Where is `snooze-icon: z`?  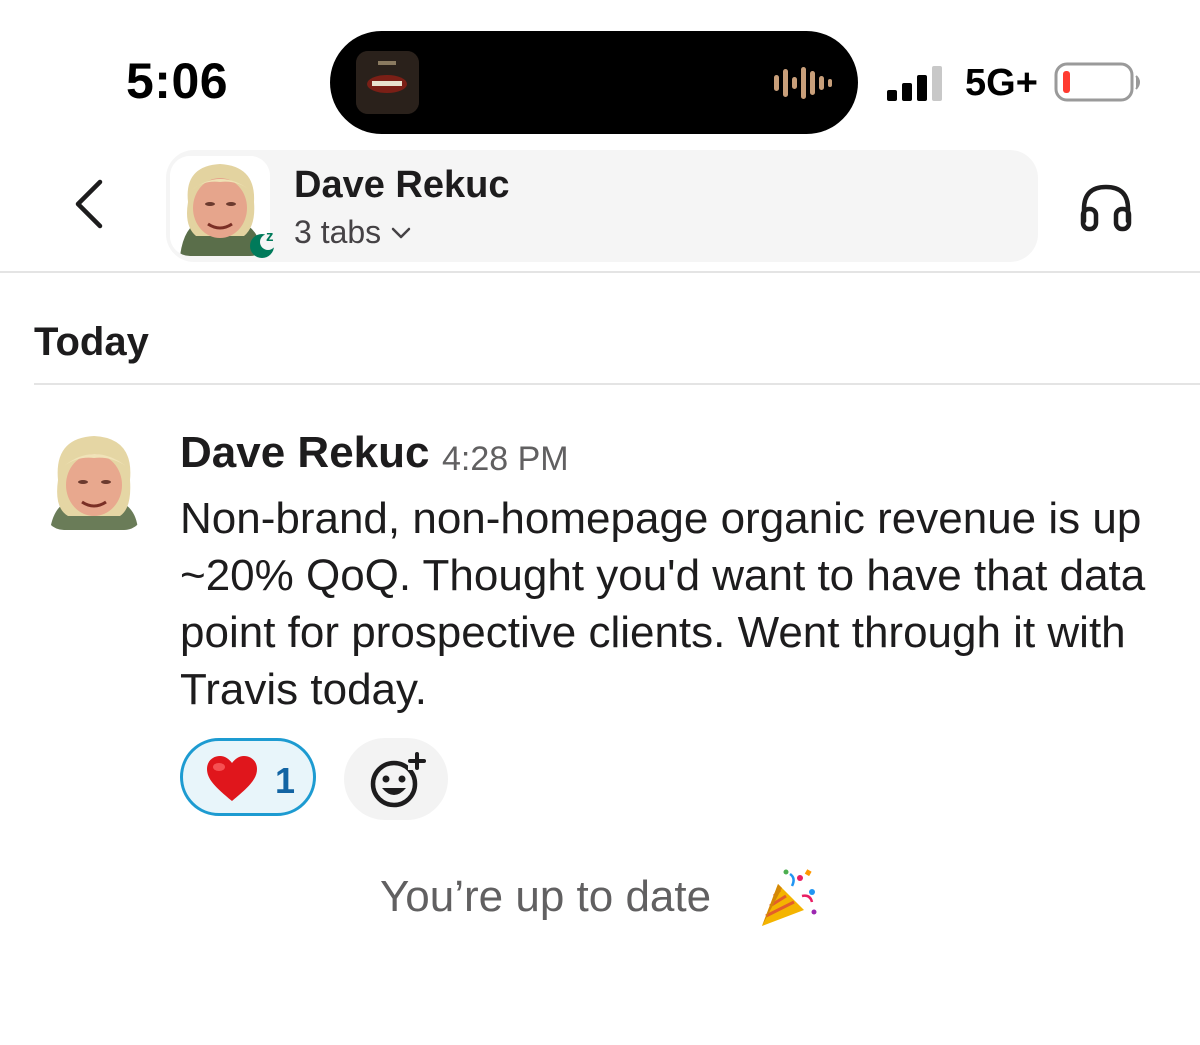 snooze-icon: z is located at coordinates (263, 243).